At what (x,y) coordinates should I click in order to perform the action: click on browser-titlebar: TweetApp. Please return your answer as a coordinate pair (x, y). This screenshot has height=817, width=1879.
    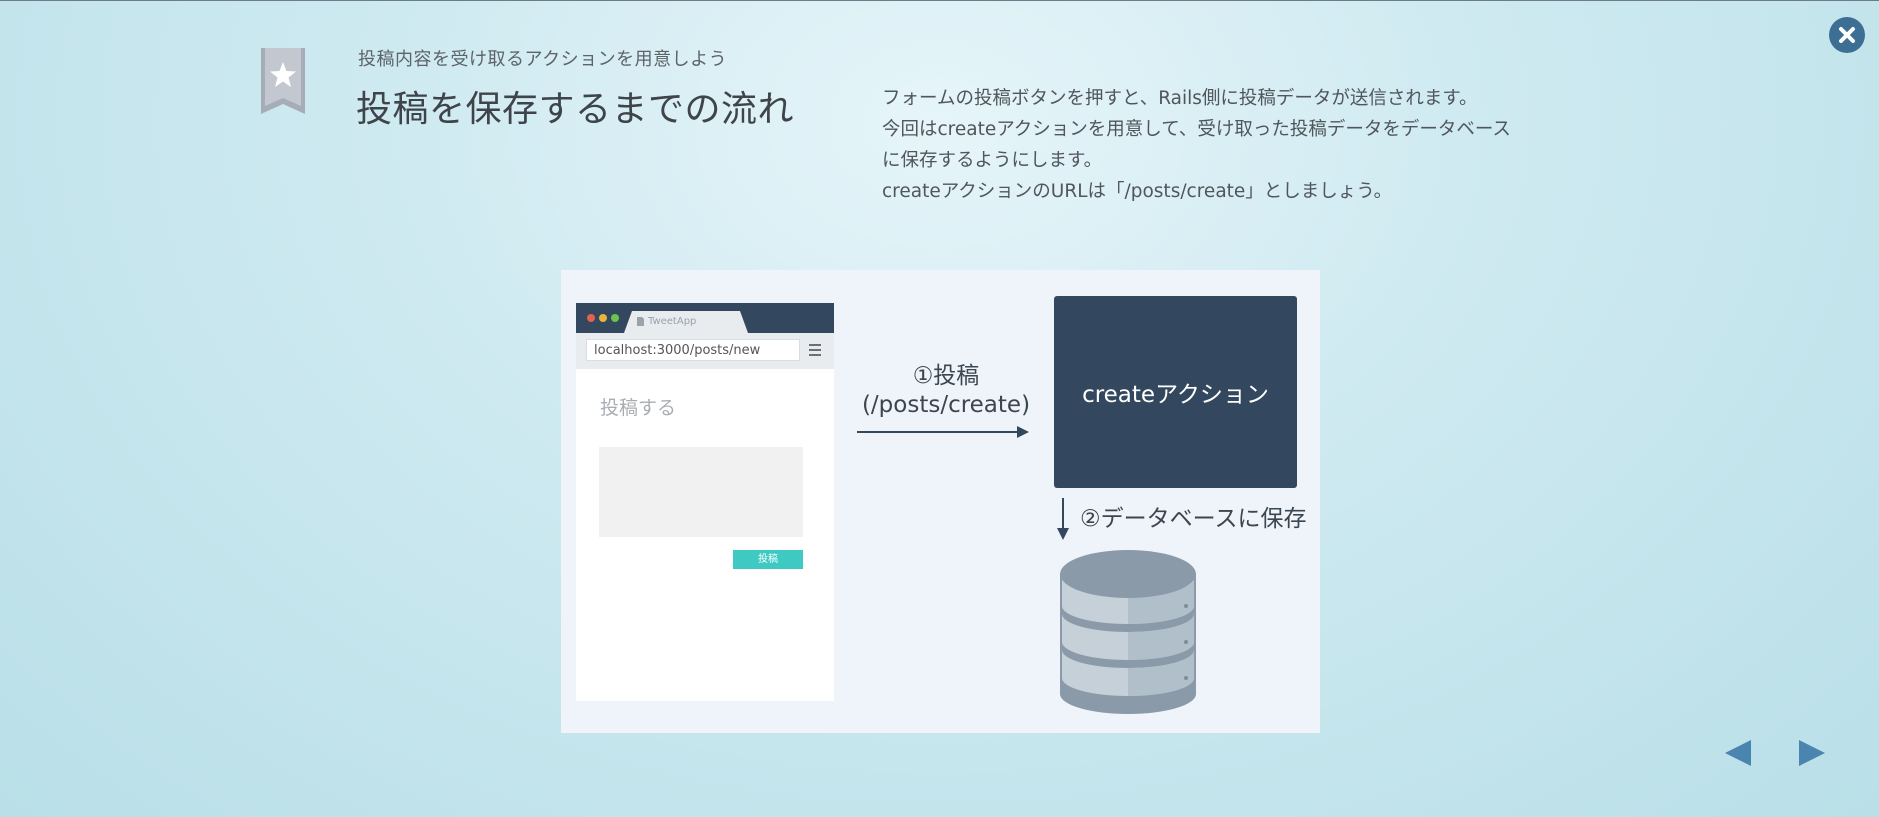
    Looking at the image, I should click on (705, 318).